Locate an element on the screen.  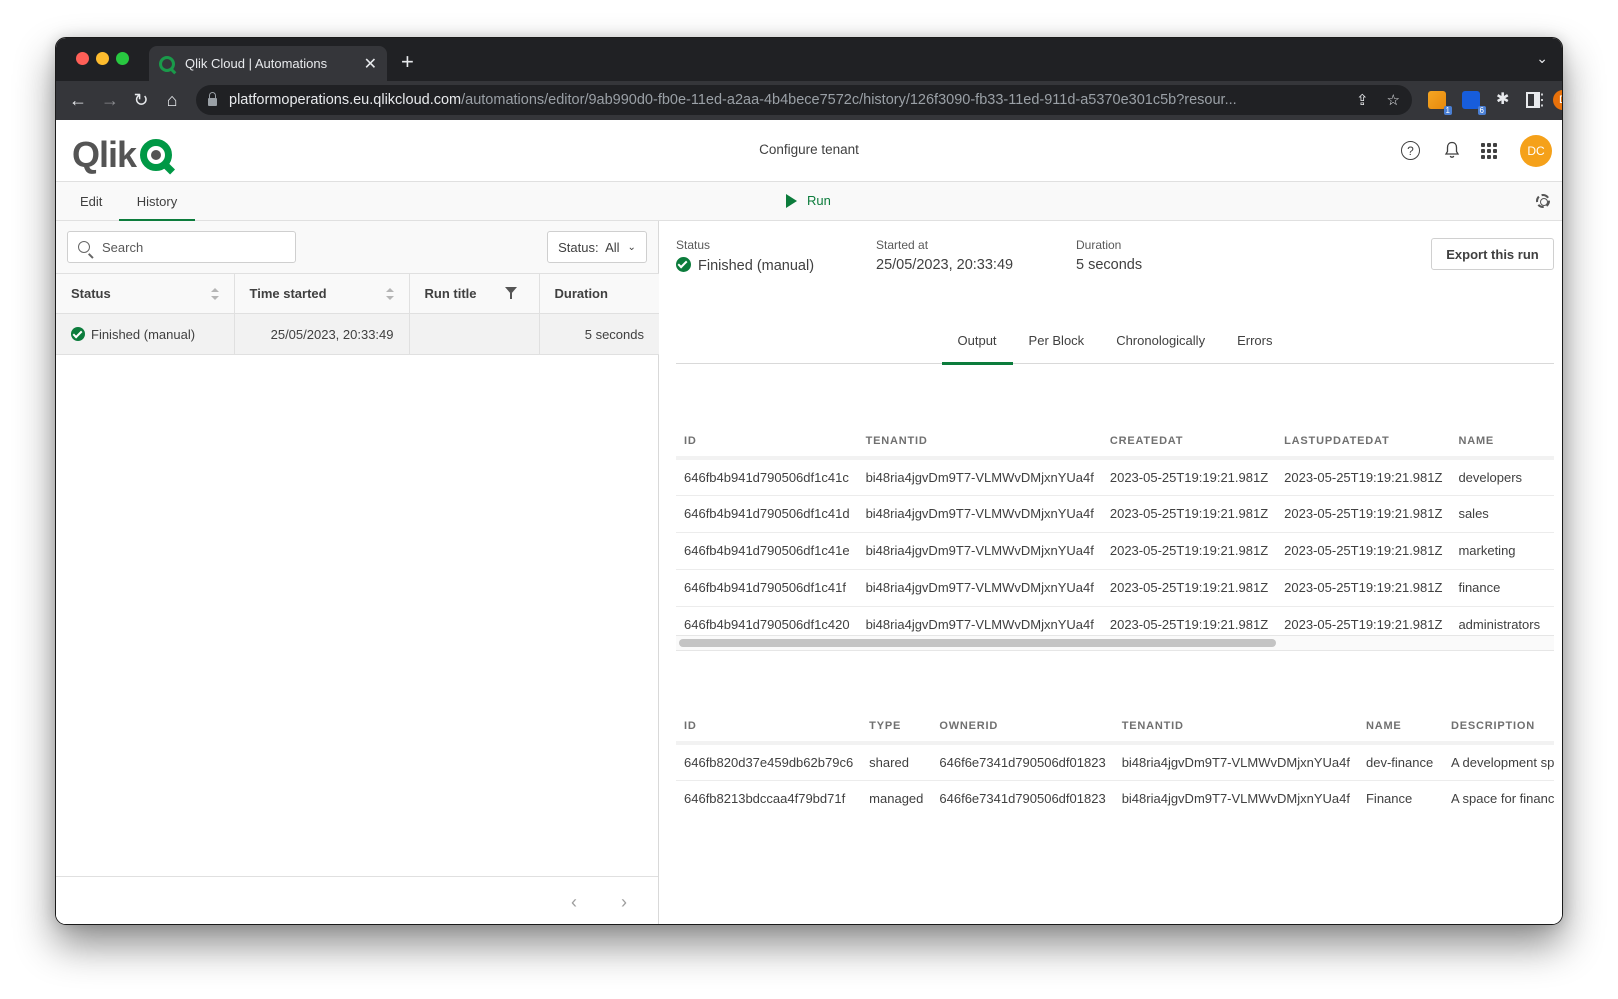
search-icon is located at coordinates (84, 247).